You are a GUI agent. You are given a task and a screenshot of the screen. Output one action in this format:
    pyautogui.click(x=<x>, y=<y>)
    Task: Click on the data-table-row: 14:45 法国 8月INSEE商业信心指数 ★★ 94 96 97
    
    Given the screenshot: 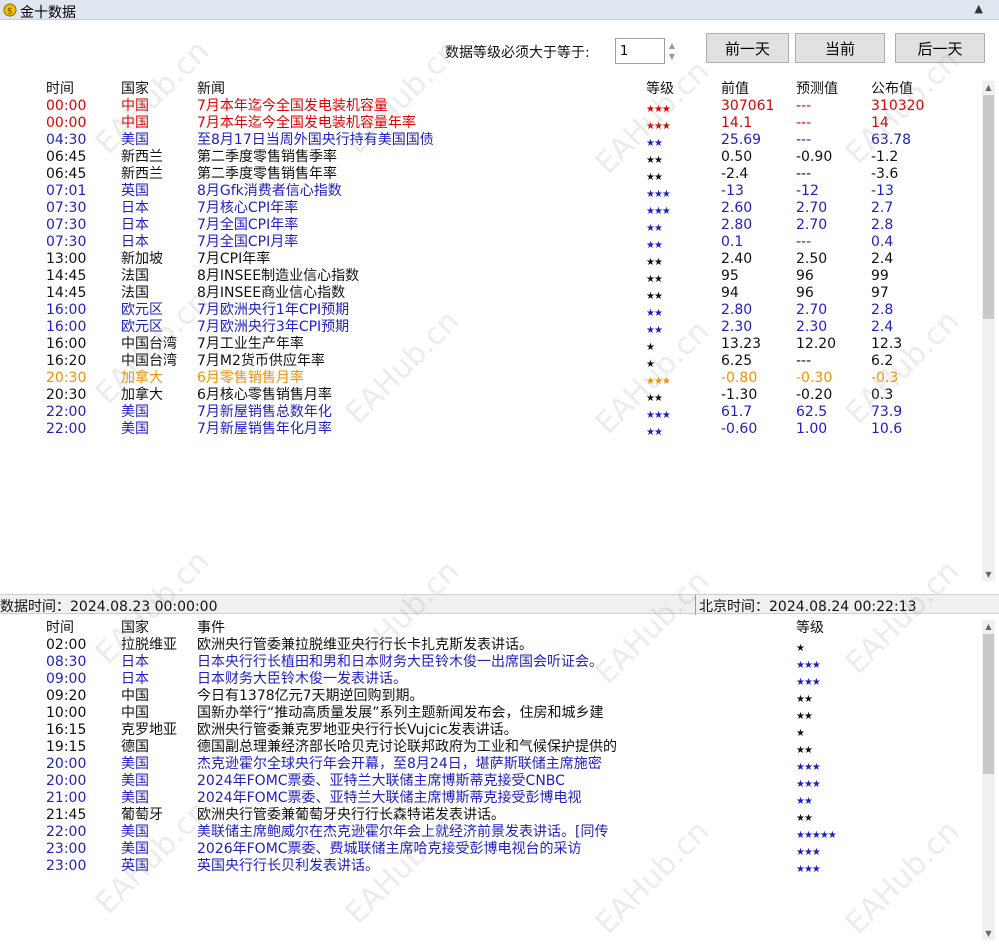 What is the action you would take?
    pyautogui.click(x=491, y=293)
    